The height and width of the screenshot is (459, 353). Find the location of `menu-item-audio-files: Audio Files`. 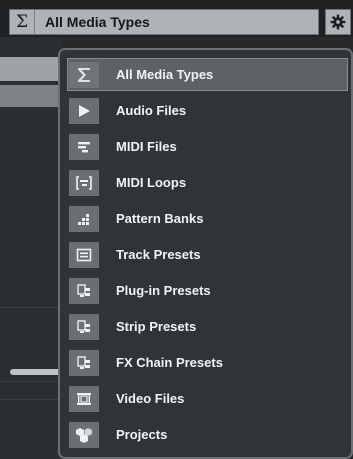

menu-item-audio-files: Audio Files is located at coordinates (207, 110).